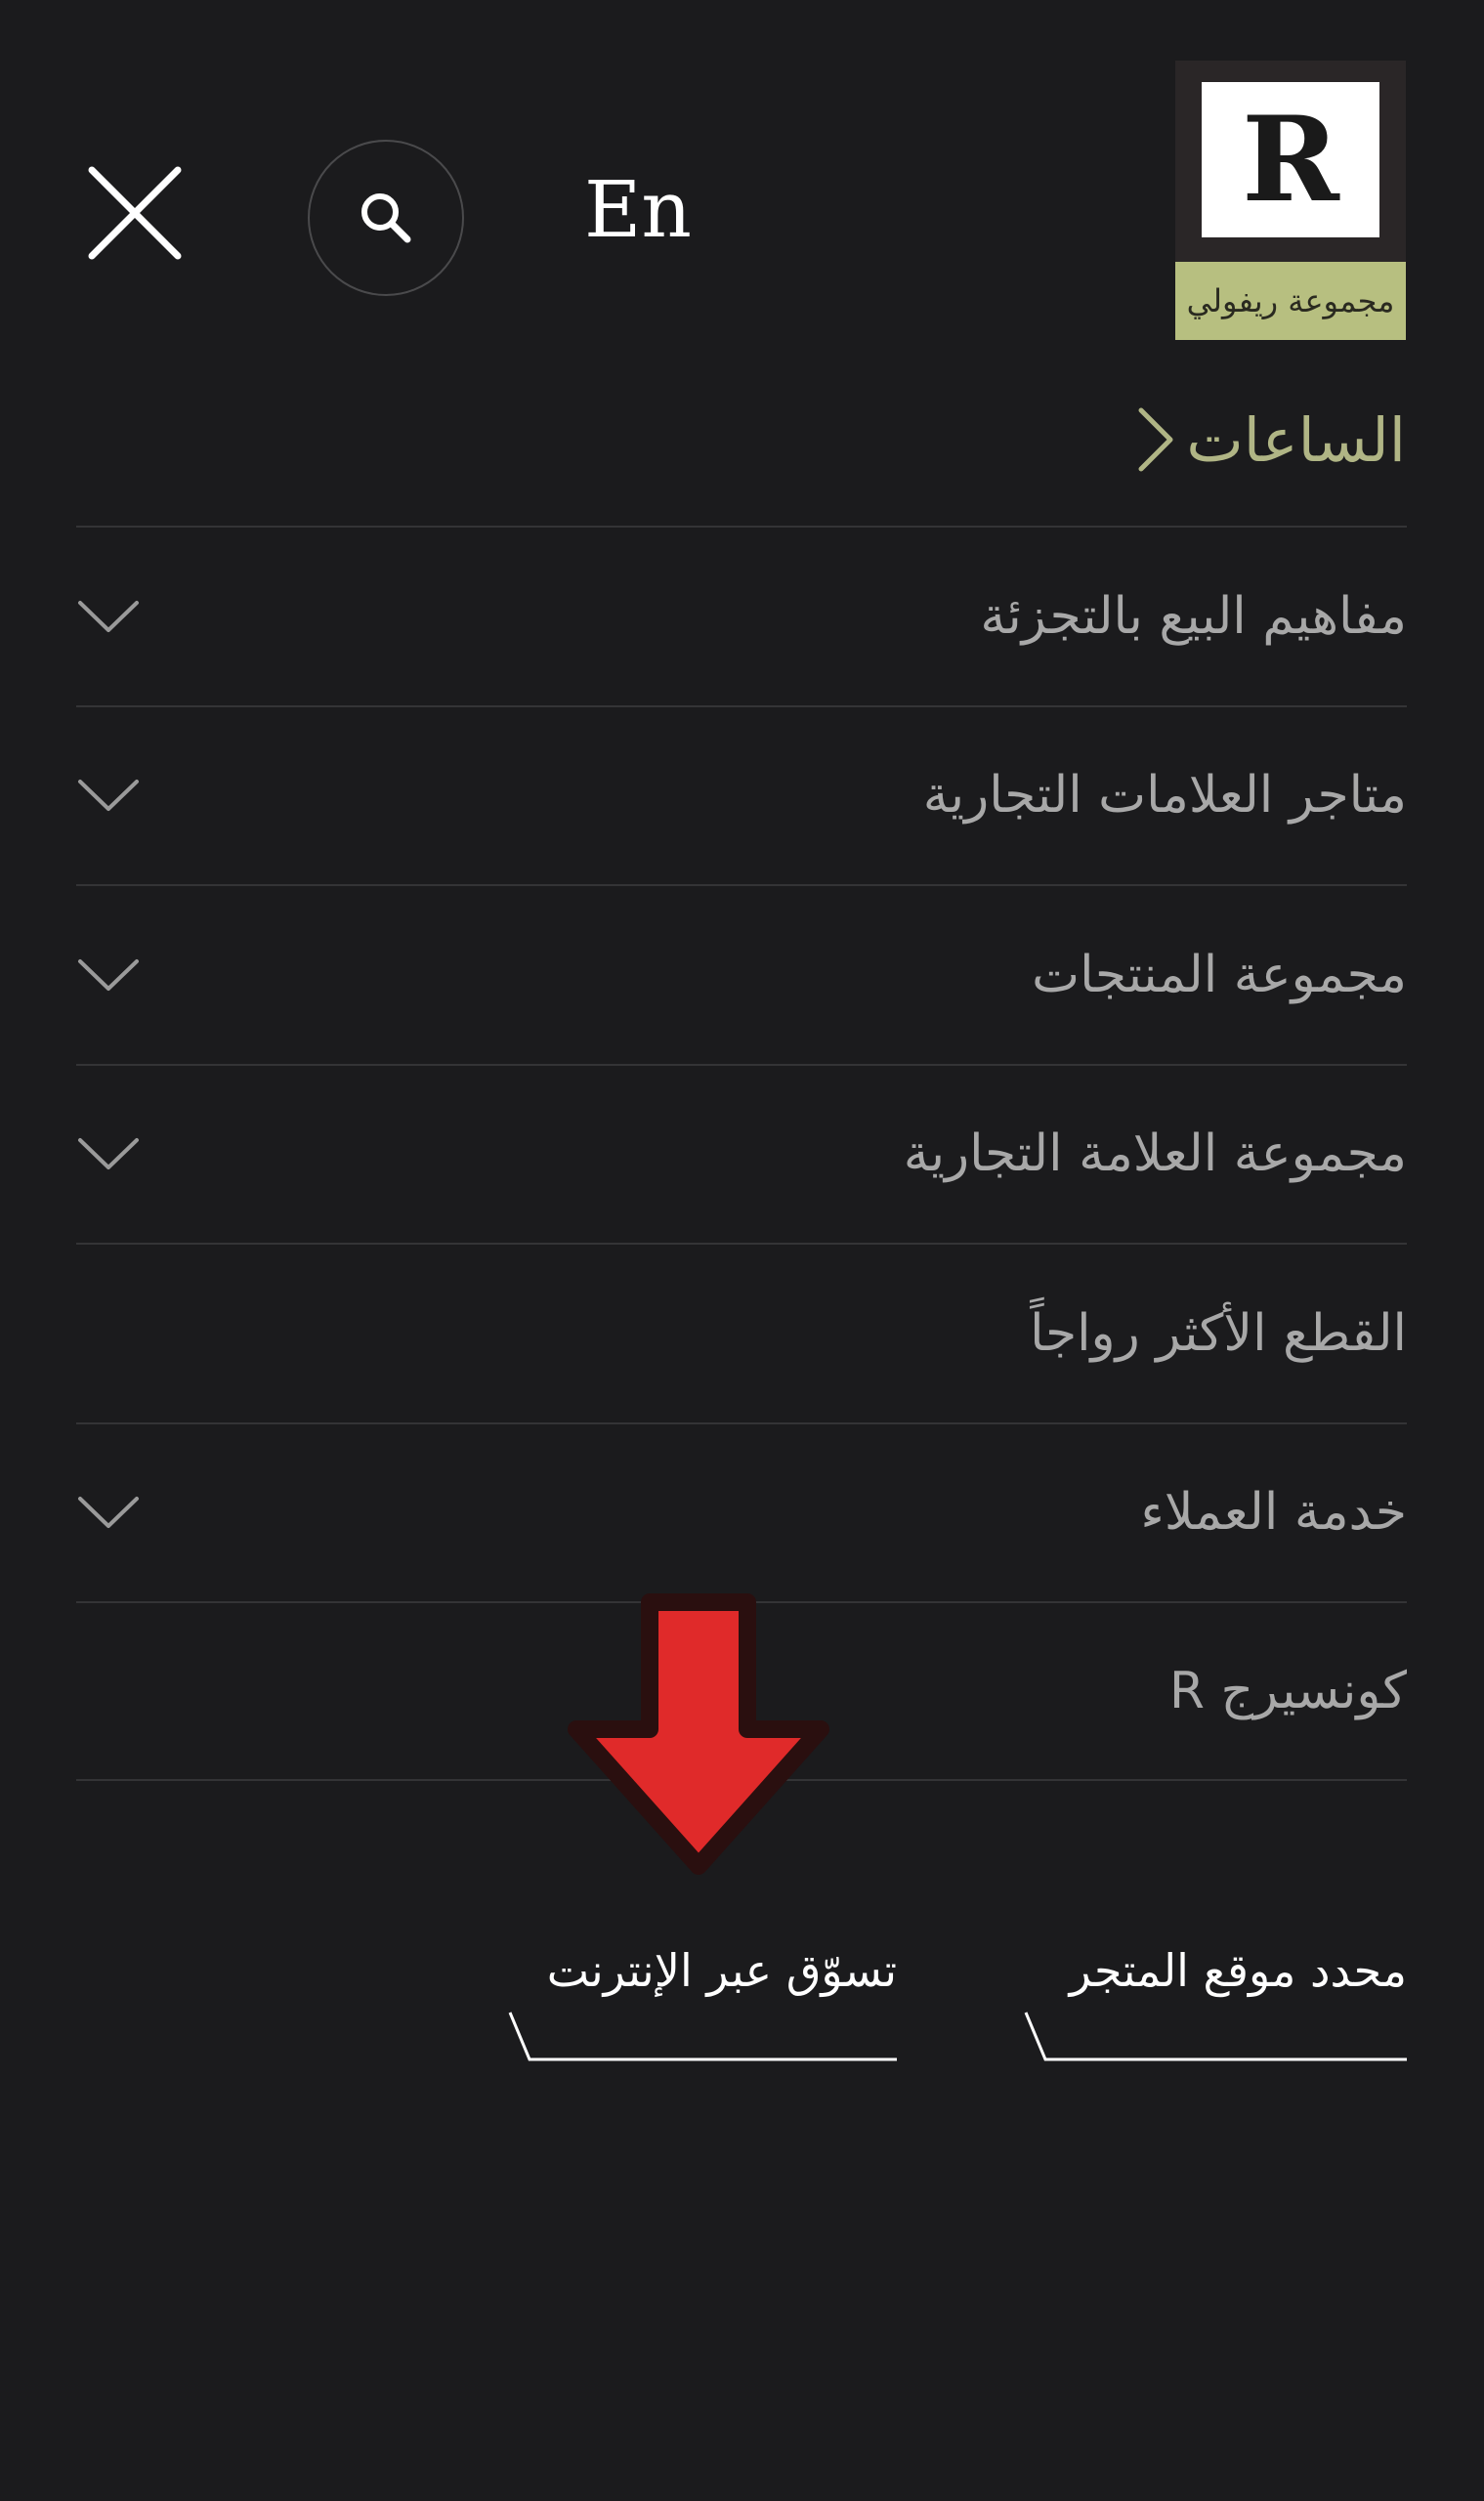 This screenshot has width=1484, height=2501. I want to click on brand-logo: R مجموعة ريفولي, so click(1291, 200).